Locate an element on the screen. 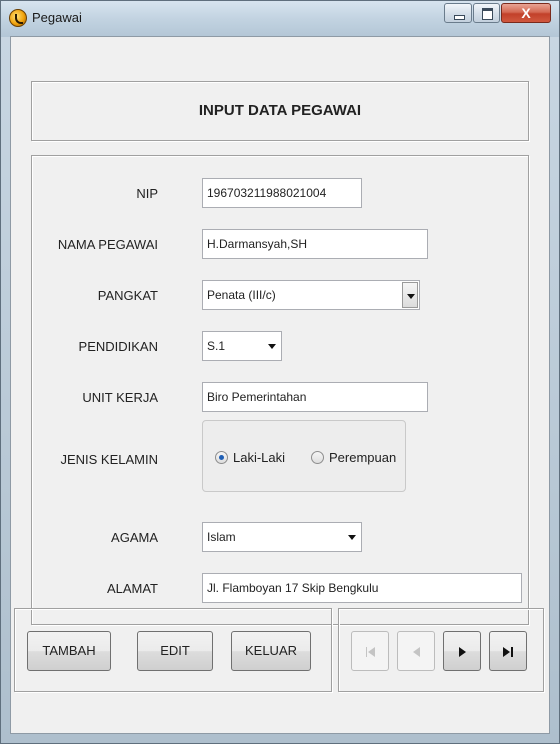 The image size is (560, 744). minimize-button is located at coordinates (458, 13).